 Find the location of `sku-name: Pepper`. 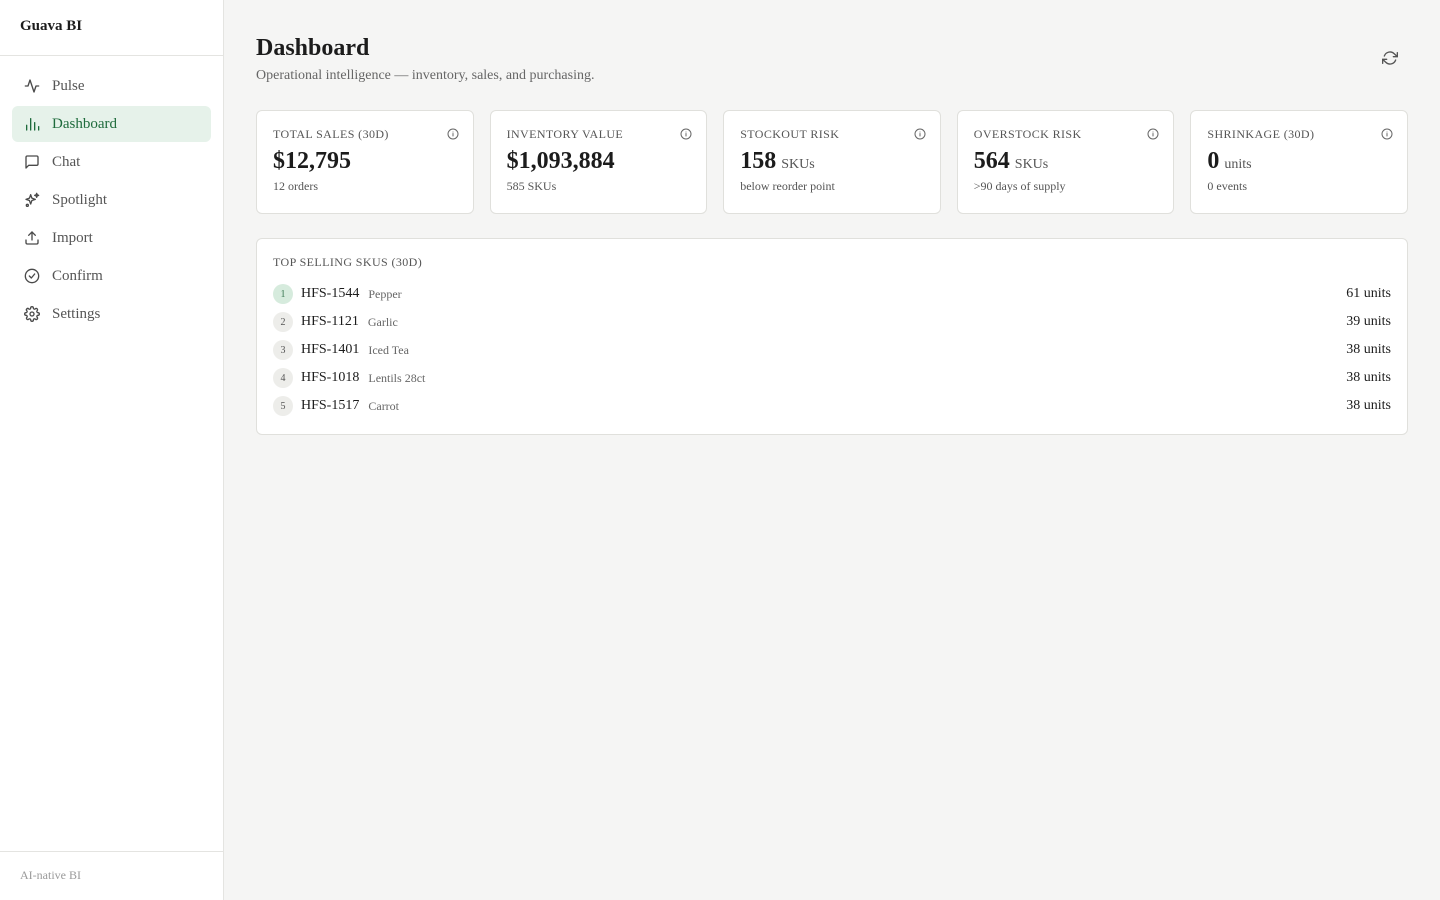

sku-name: Pepper is located at coordinates (385, 293).